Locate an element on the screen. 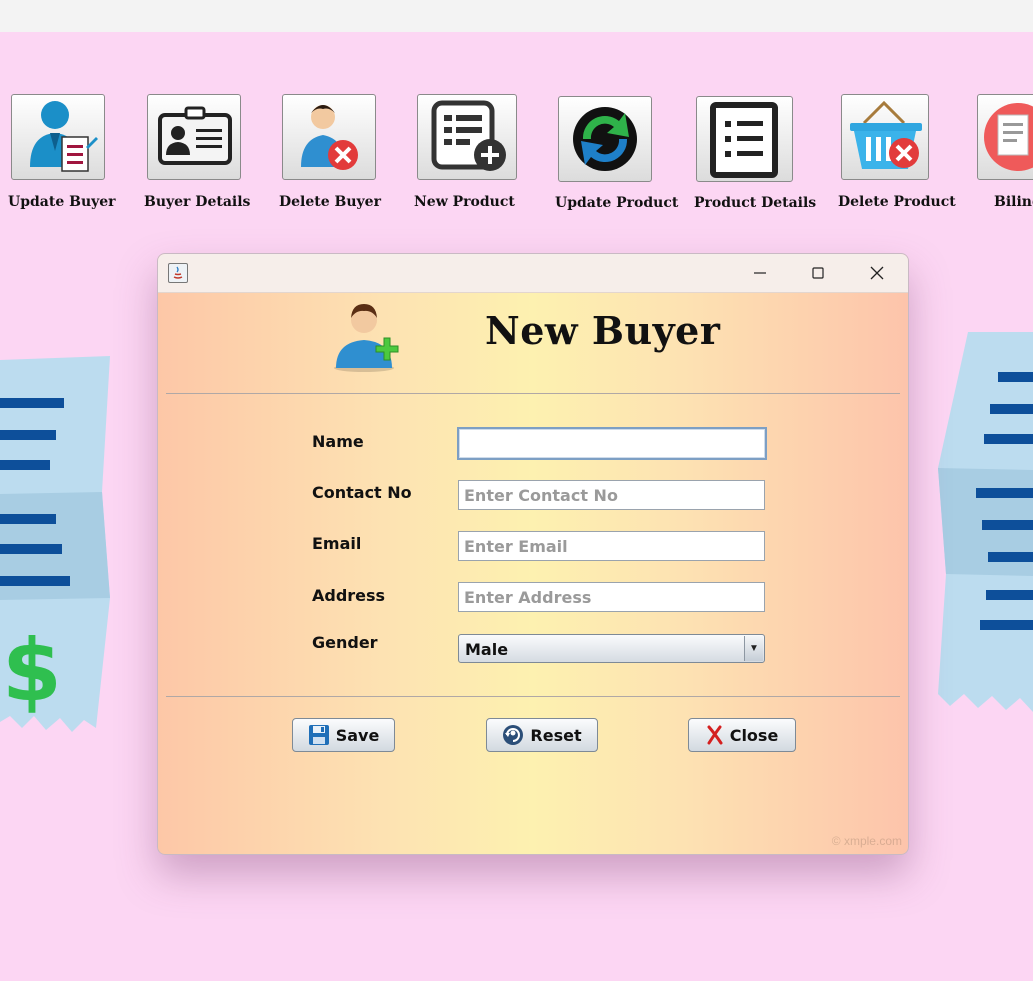  refresh-icon is located at coordinates (605, 139).